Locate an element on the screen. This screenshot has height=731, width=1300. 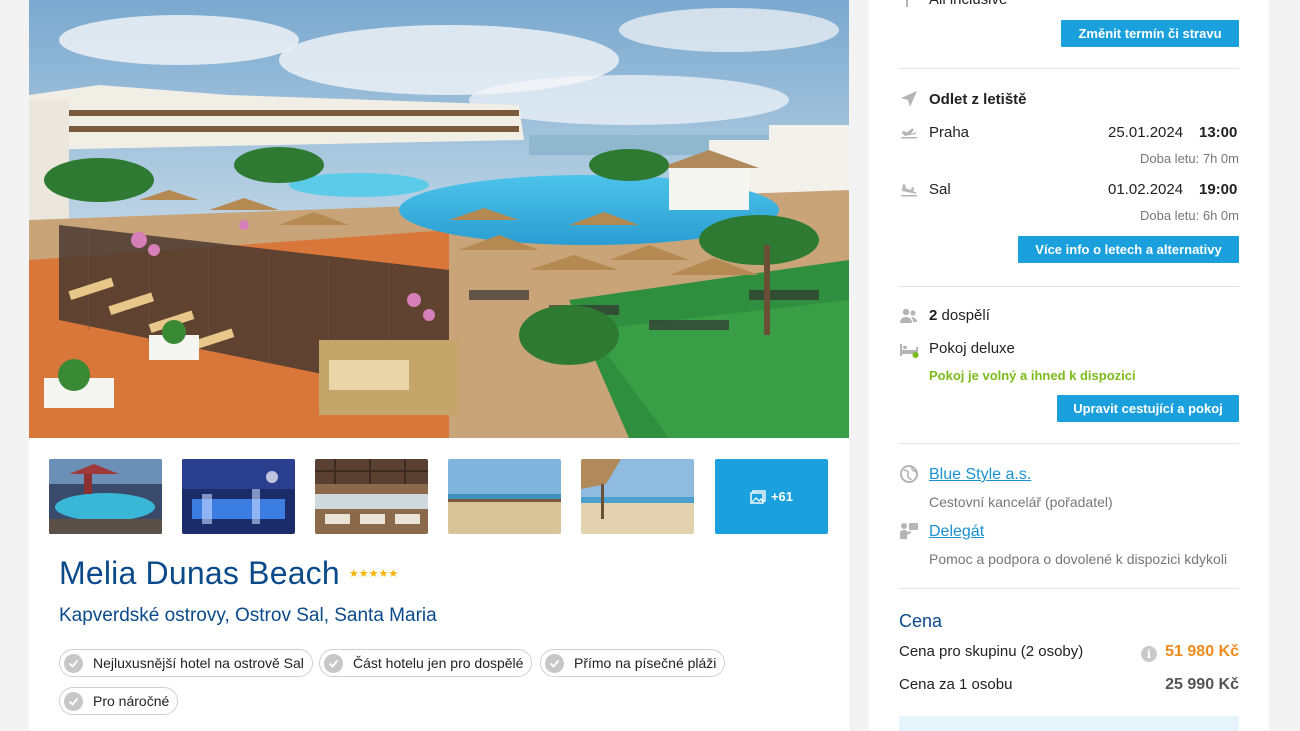
delegate-link: Delegát is located at coordinates (956, 532).